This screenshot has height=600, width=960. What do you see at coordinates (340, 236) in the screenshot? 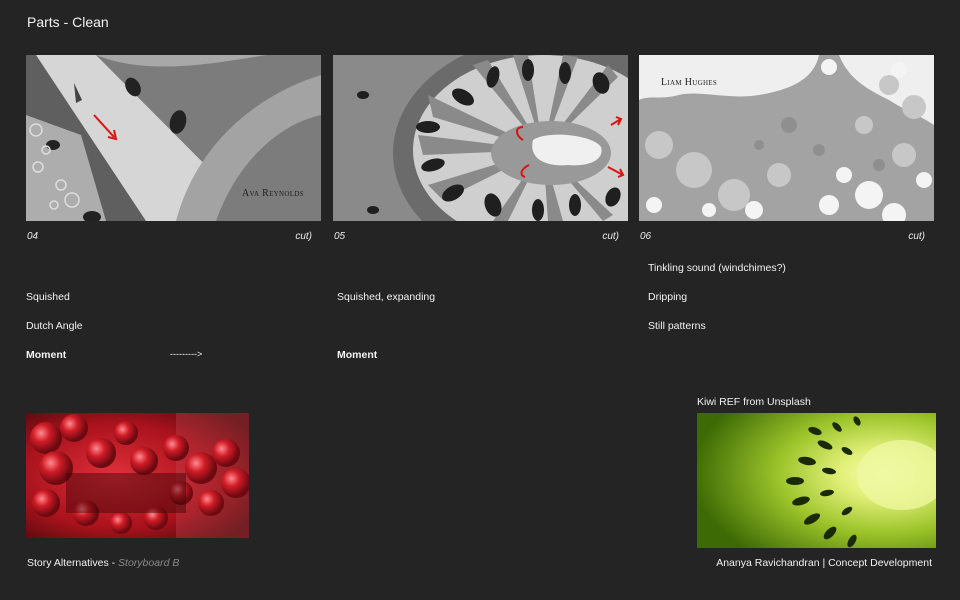
I see `panel-05-number: 05` at bounding box center [340, 236].